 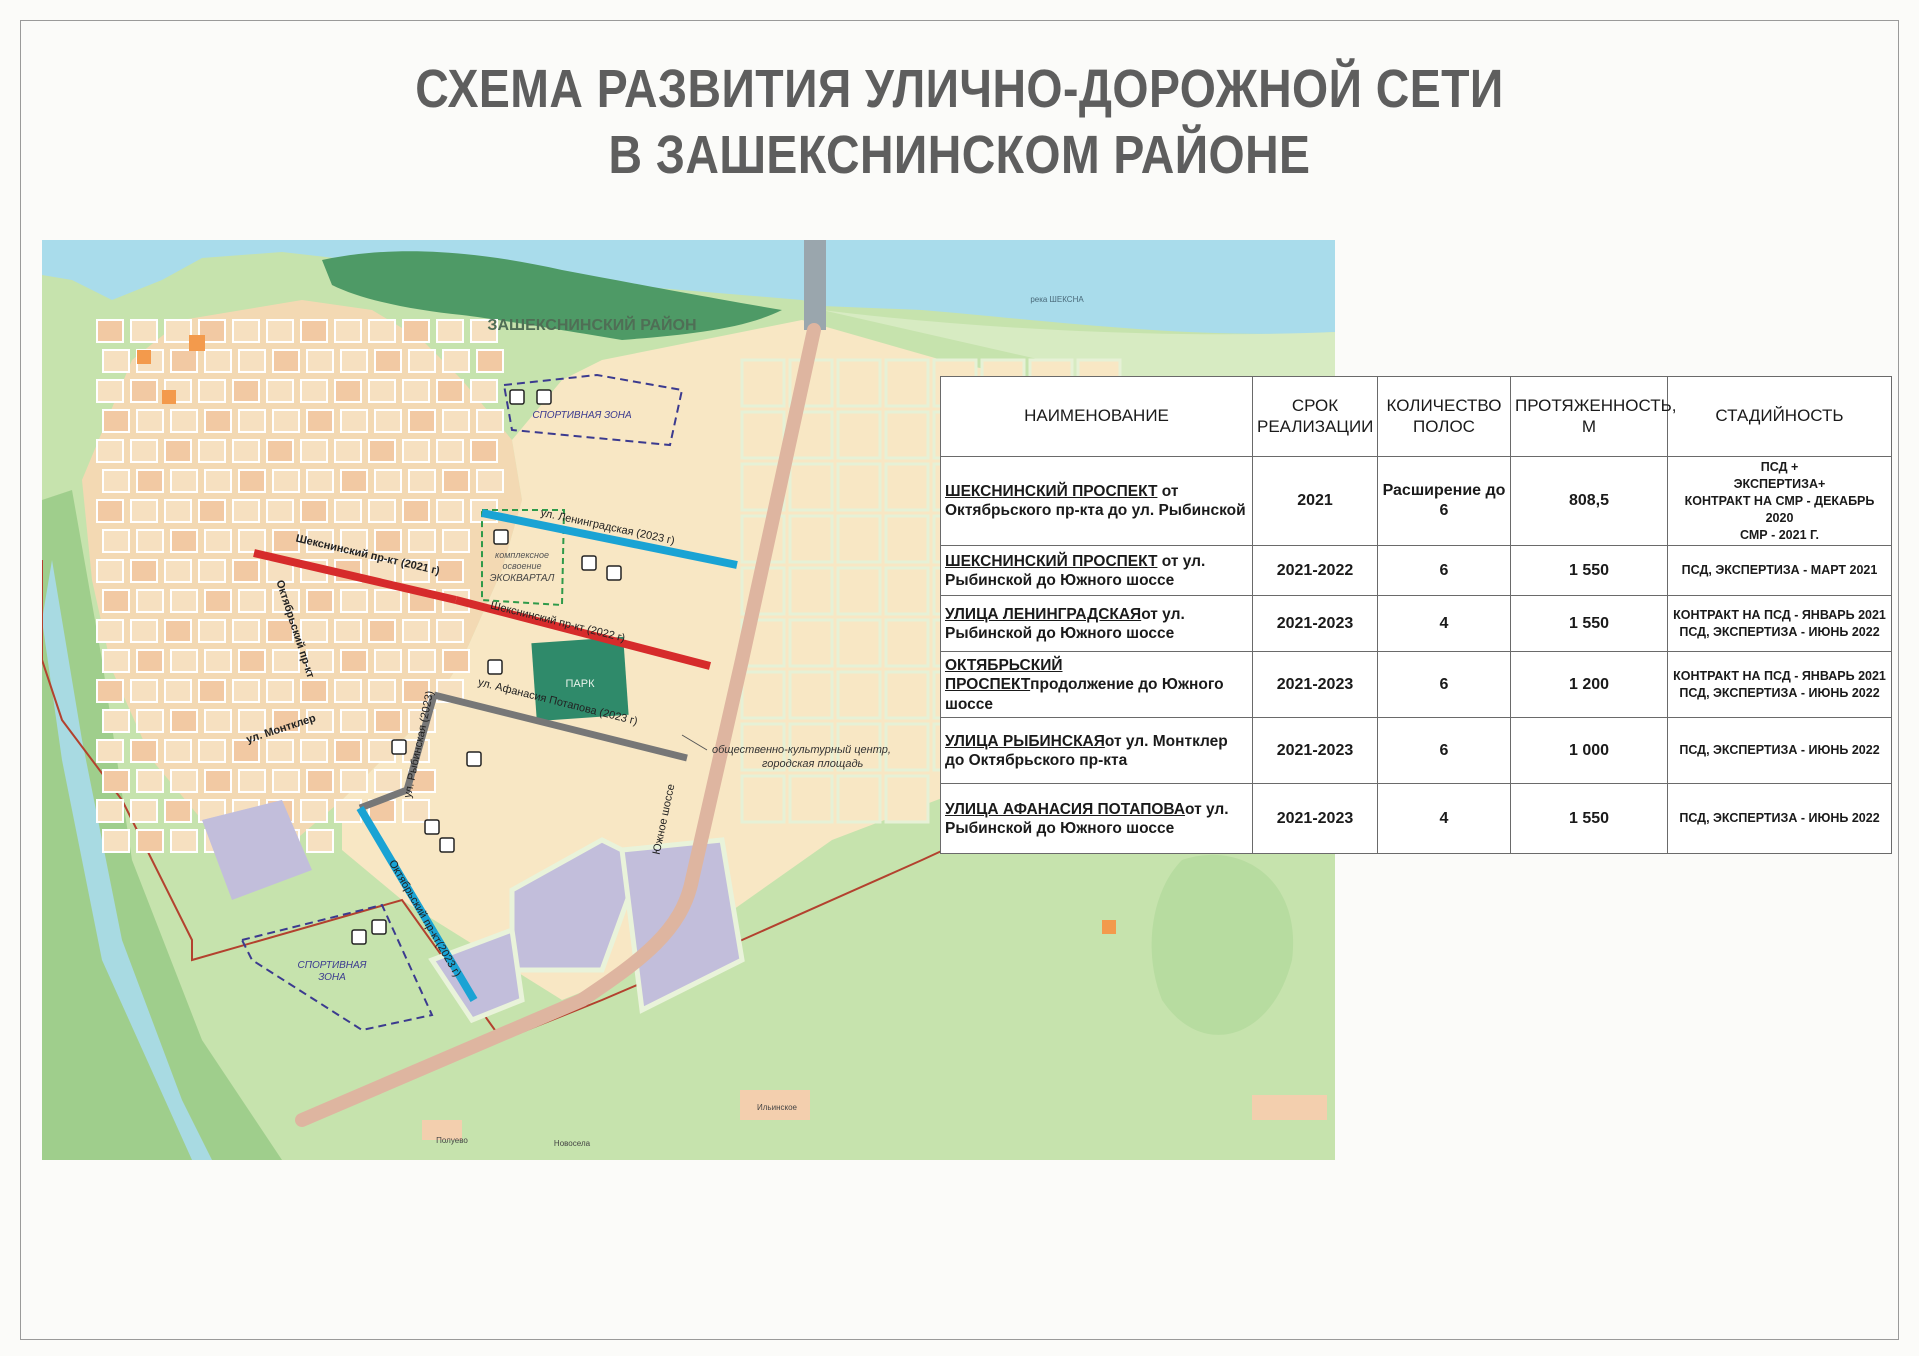 I want to click on cell-stage: ПСД, ЭКСПЕРТИЗА - ИЮНЬ 2022, so click(x=1779, y=819).